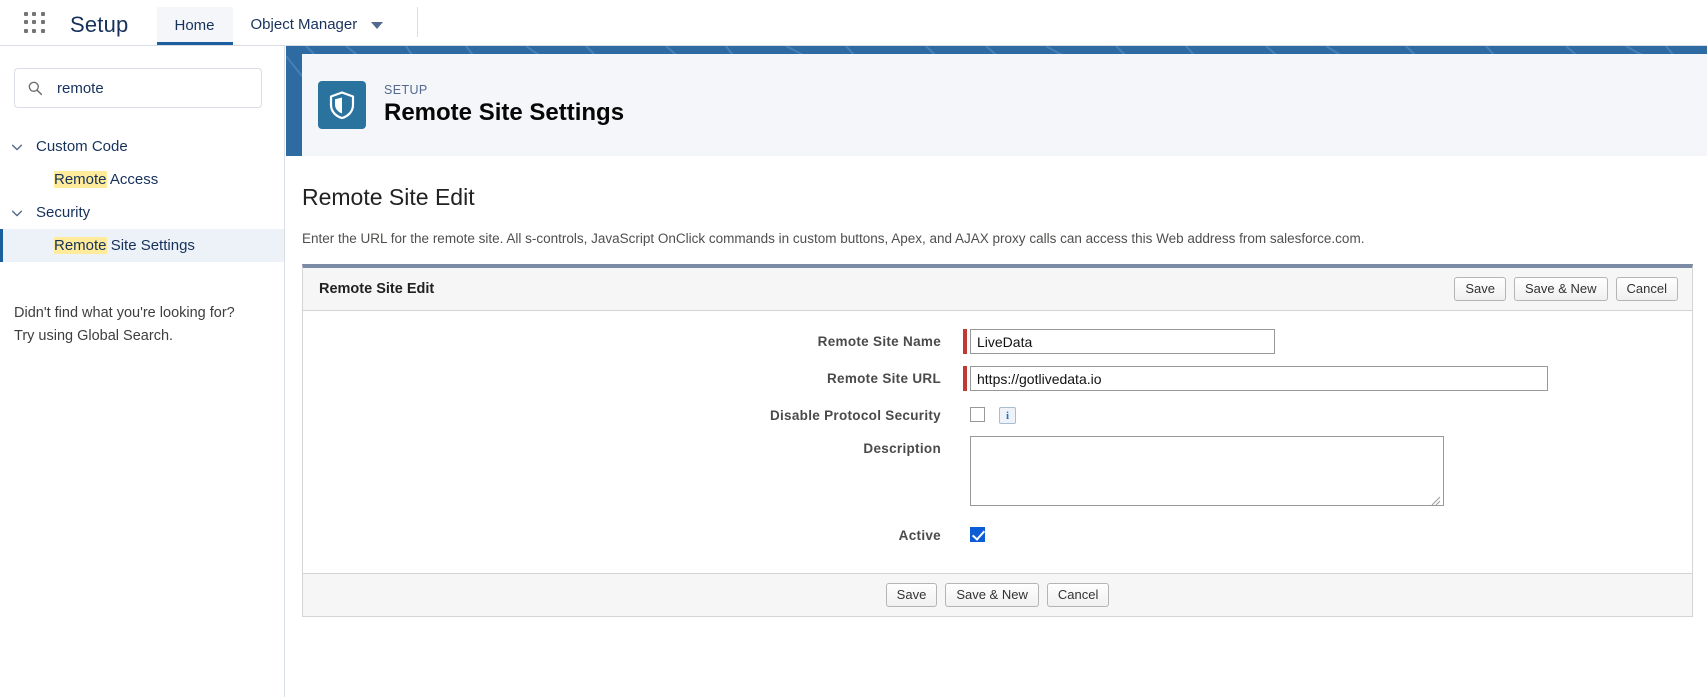 Image resolution: width=1707 pixels, height=697 pixels. What do you see at coordinates (406, 90) in the screenshot?
I see `banner-eyebrow: SETUP` at bounding box center [406, 90].